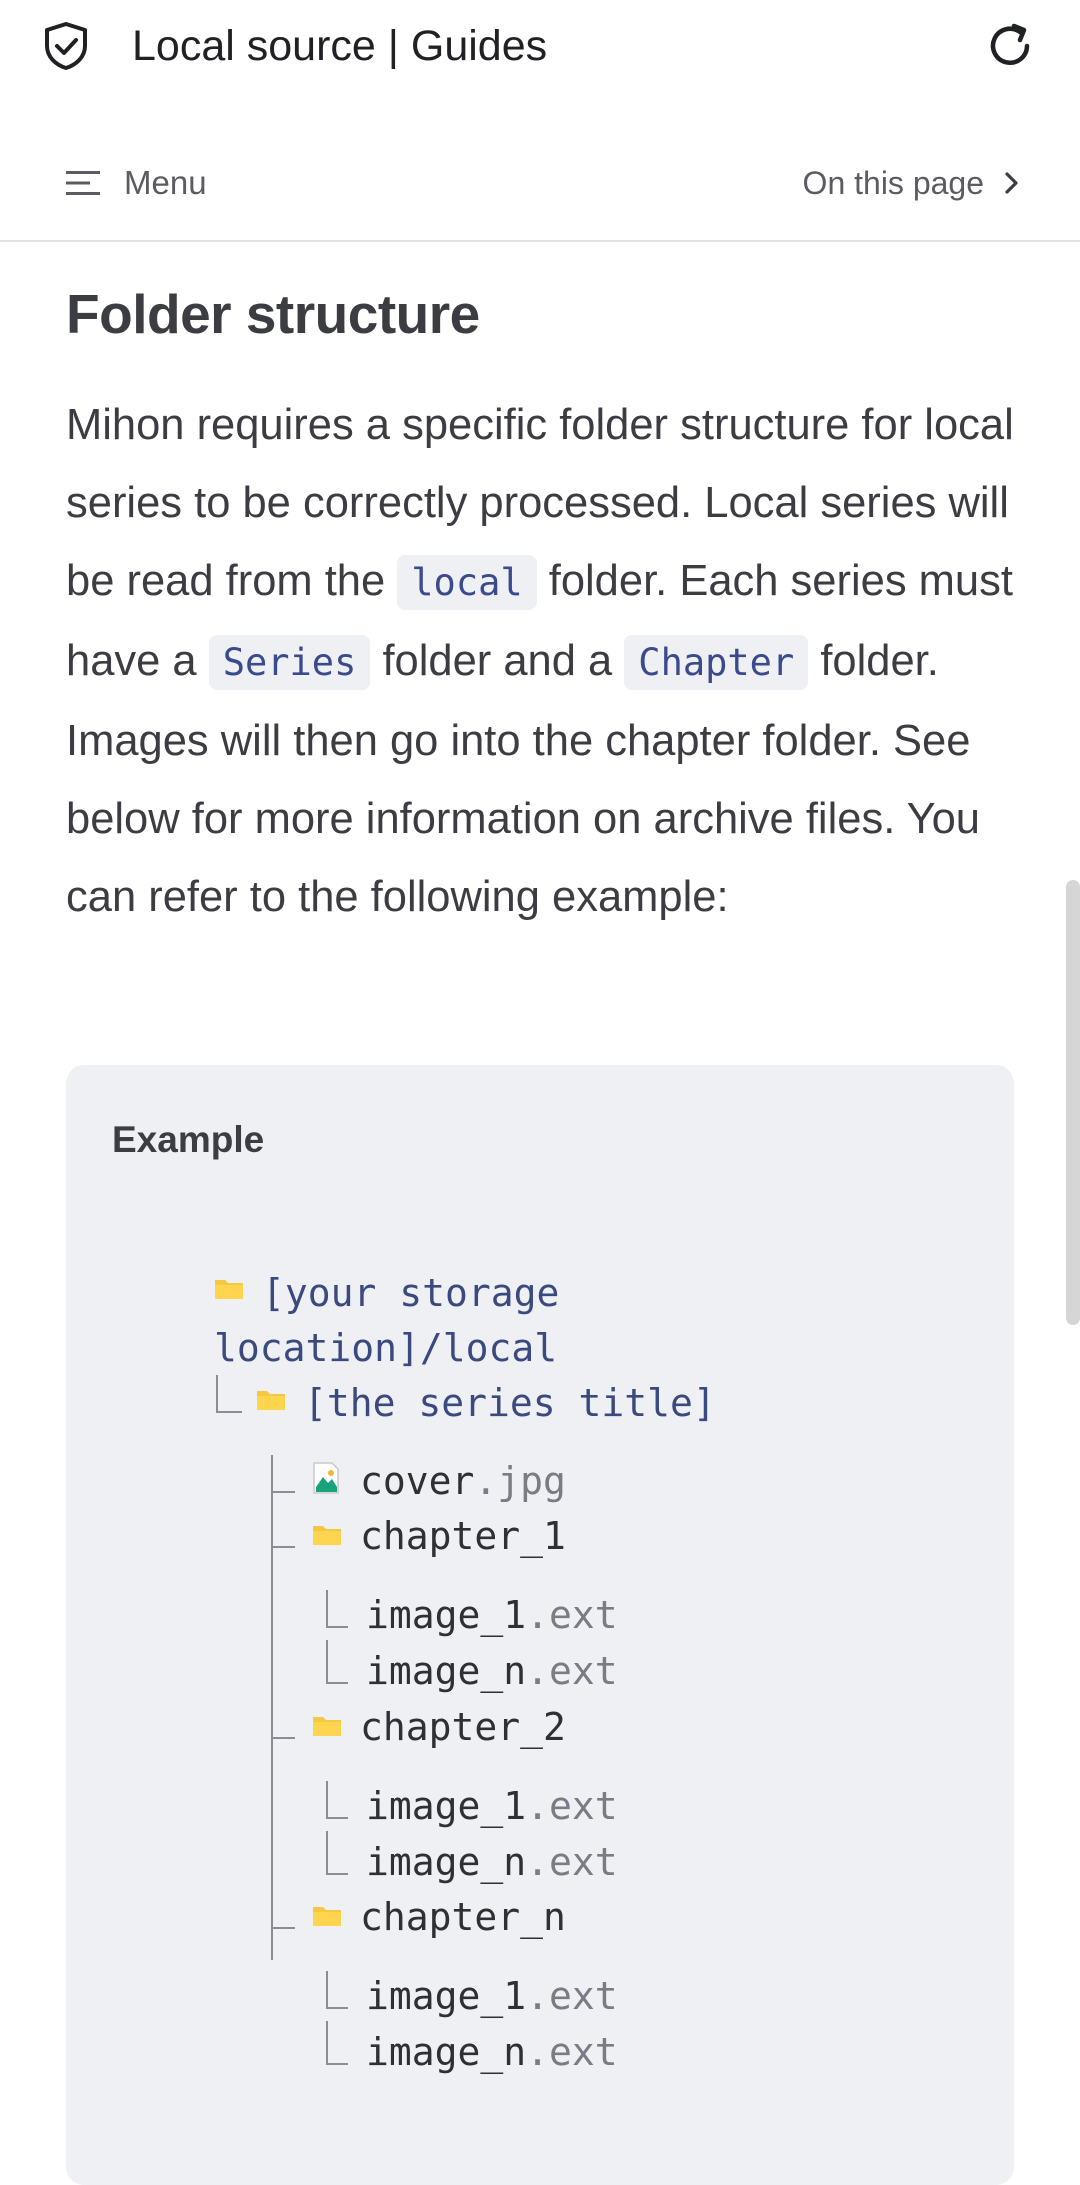 The width and height of the screenshot is (1080, 2185). What do you see at coordinates (326, 1478) in the screenshot?
I see `jpg-image-icon` at bounding box center [326, 1478].